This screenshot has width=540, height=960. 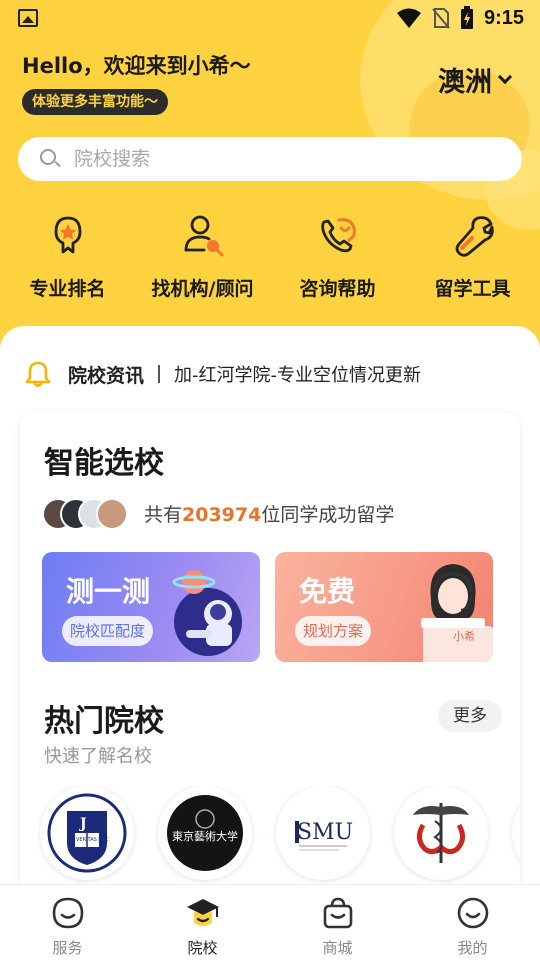 I want to click on smile-bubble-icon, so click(x=67, y=913).